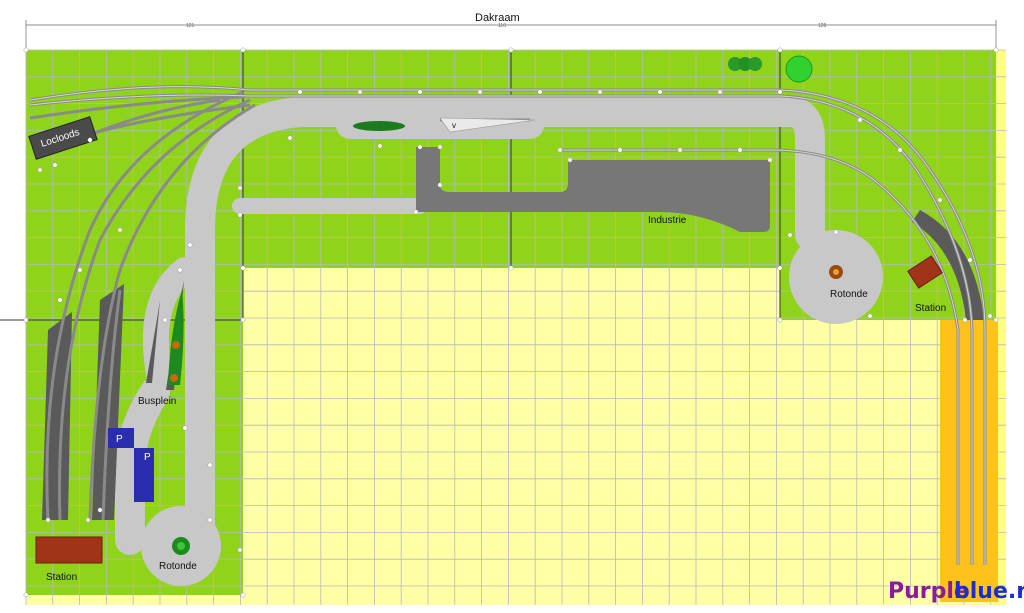  I want to click on industrie-label: Industrie, so click(667, 220).